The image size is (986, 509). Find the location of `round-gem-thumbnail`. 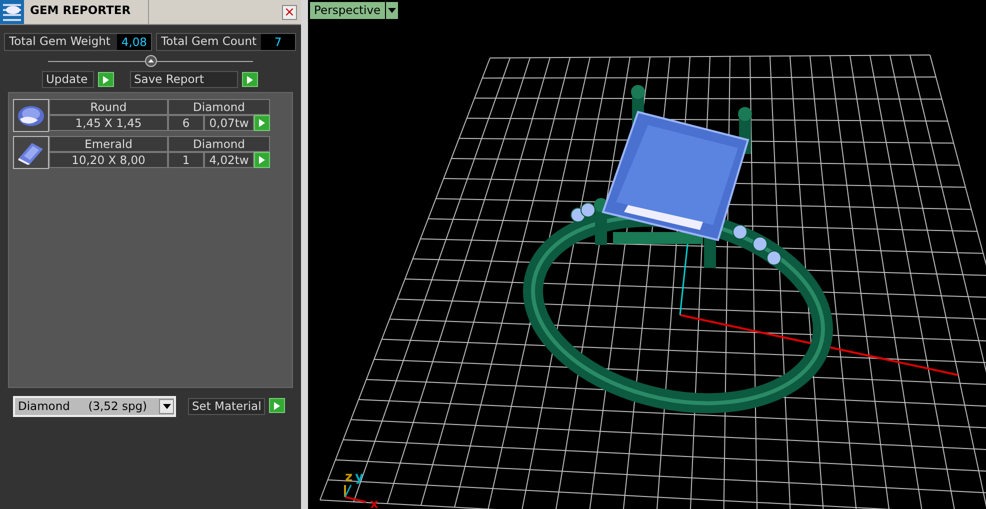

round-gem-thumbnail is located at coordinates (31, 115).